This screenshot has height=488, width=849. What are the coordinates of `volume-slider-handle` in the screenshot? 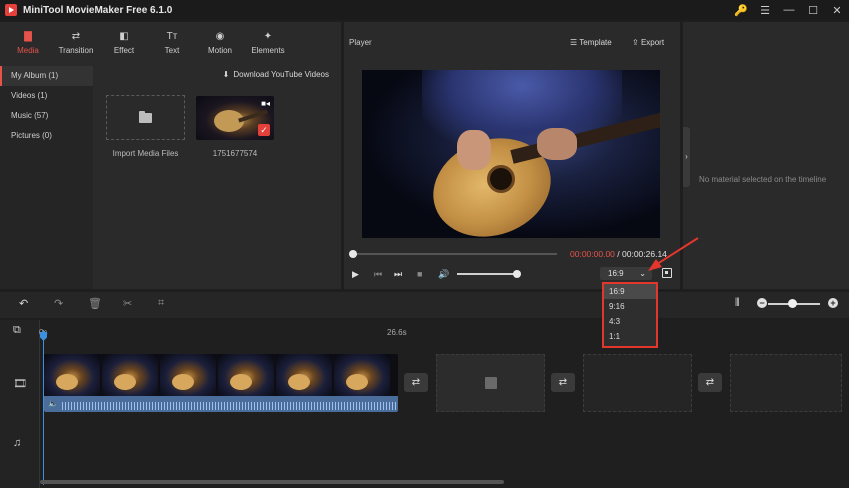 It's located at (517, 274).